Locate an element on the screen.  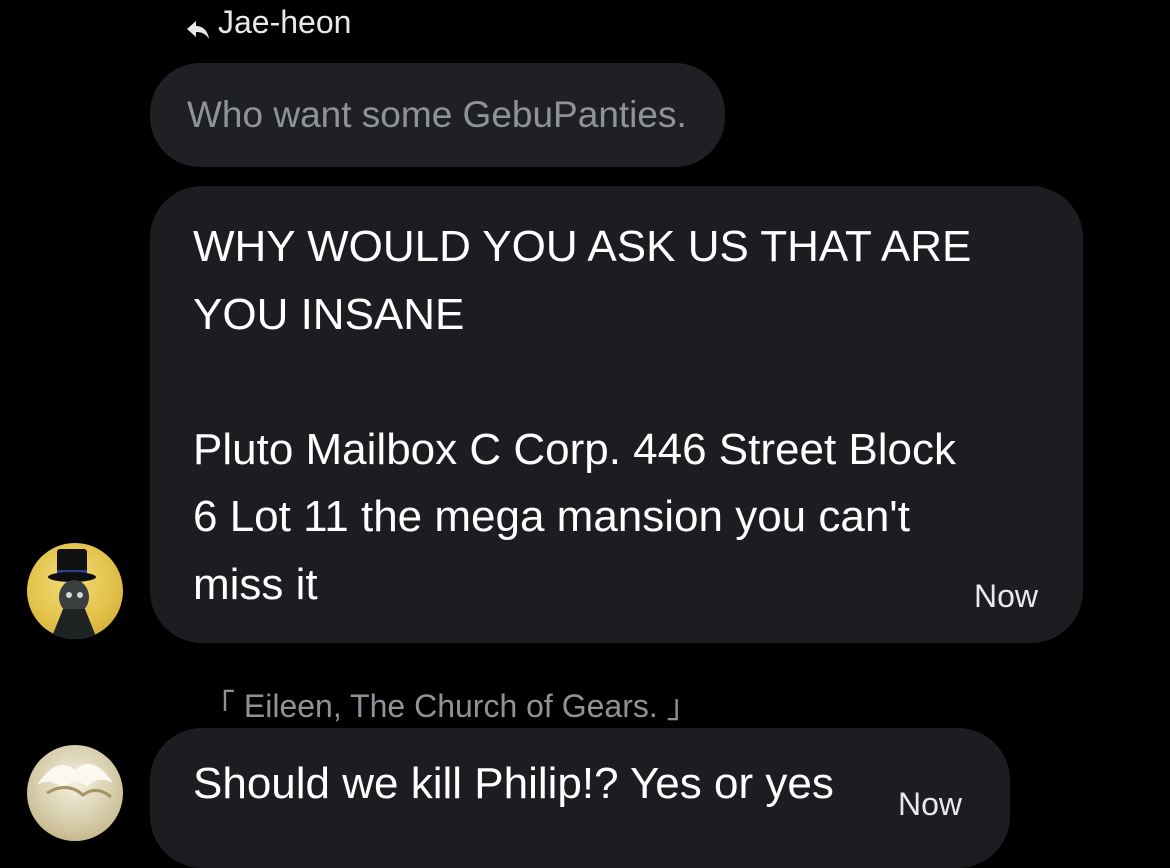
top-hat-avatar is located at coordinates (75, 591).